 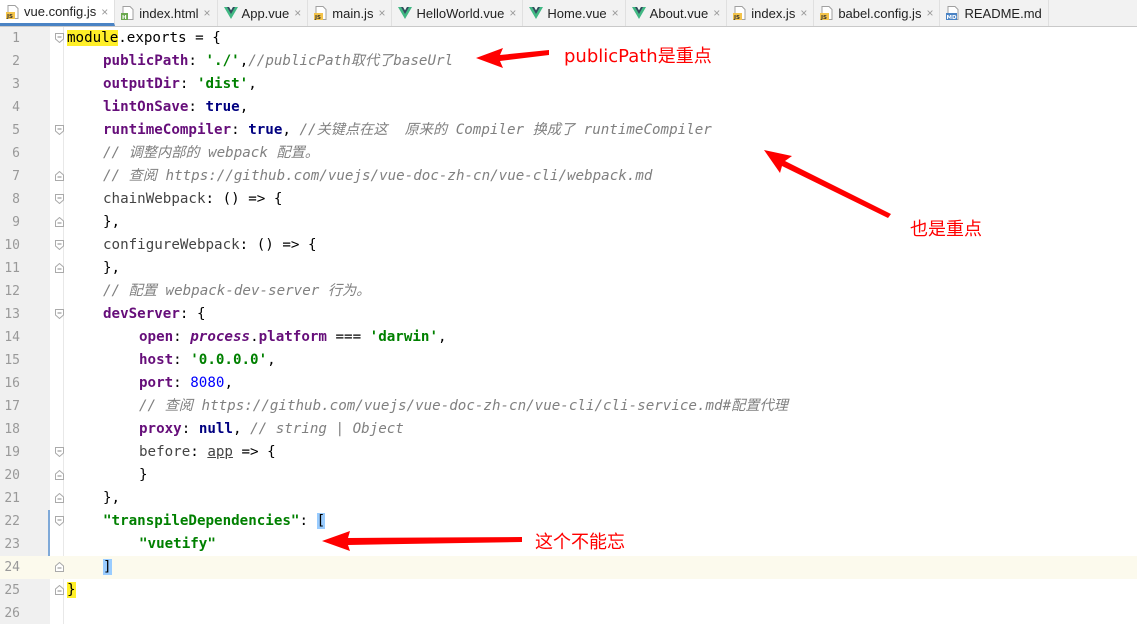 What do you see at coordinates (12, 521) in the screenshot?
I see `line-number: 22` at bounding box center [12, 521].